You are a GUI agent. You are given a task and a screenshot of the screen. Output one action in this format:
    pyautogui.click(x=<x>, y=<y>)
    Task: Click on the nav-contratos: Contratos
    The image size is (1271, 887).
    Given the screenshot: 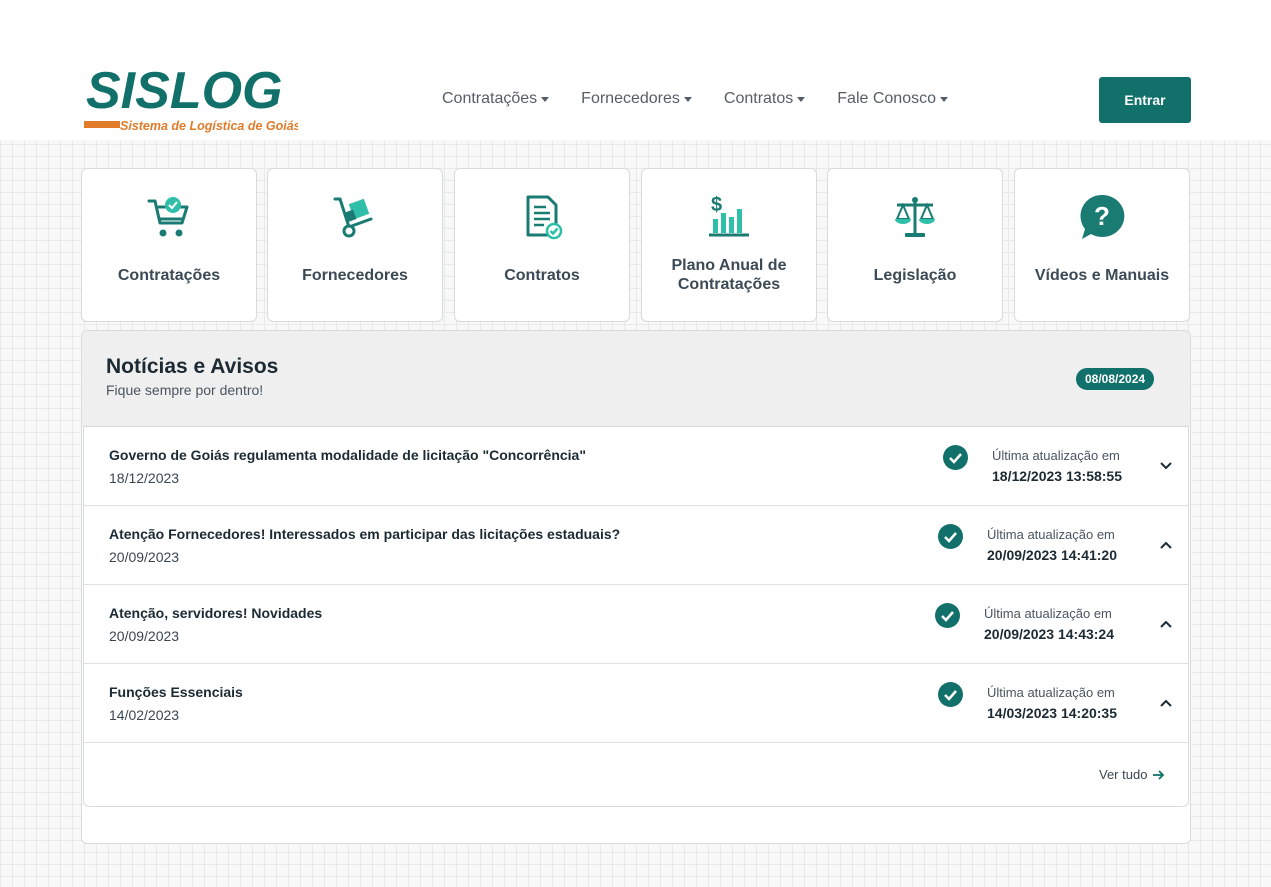 What is the action you would take?
    pyautogui.click(x=764, y=99)
    